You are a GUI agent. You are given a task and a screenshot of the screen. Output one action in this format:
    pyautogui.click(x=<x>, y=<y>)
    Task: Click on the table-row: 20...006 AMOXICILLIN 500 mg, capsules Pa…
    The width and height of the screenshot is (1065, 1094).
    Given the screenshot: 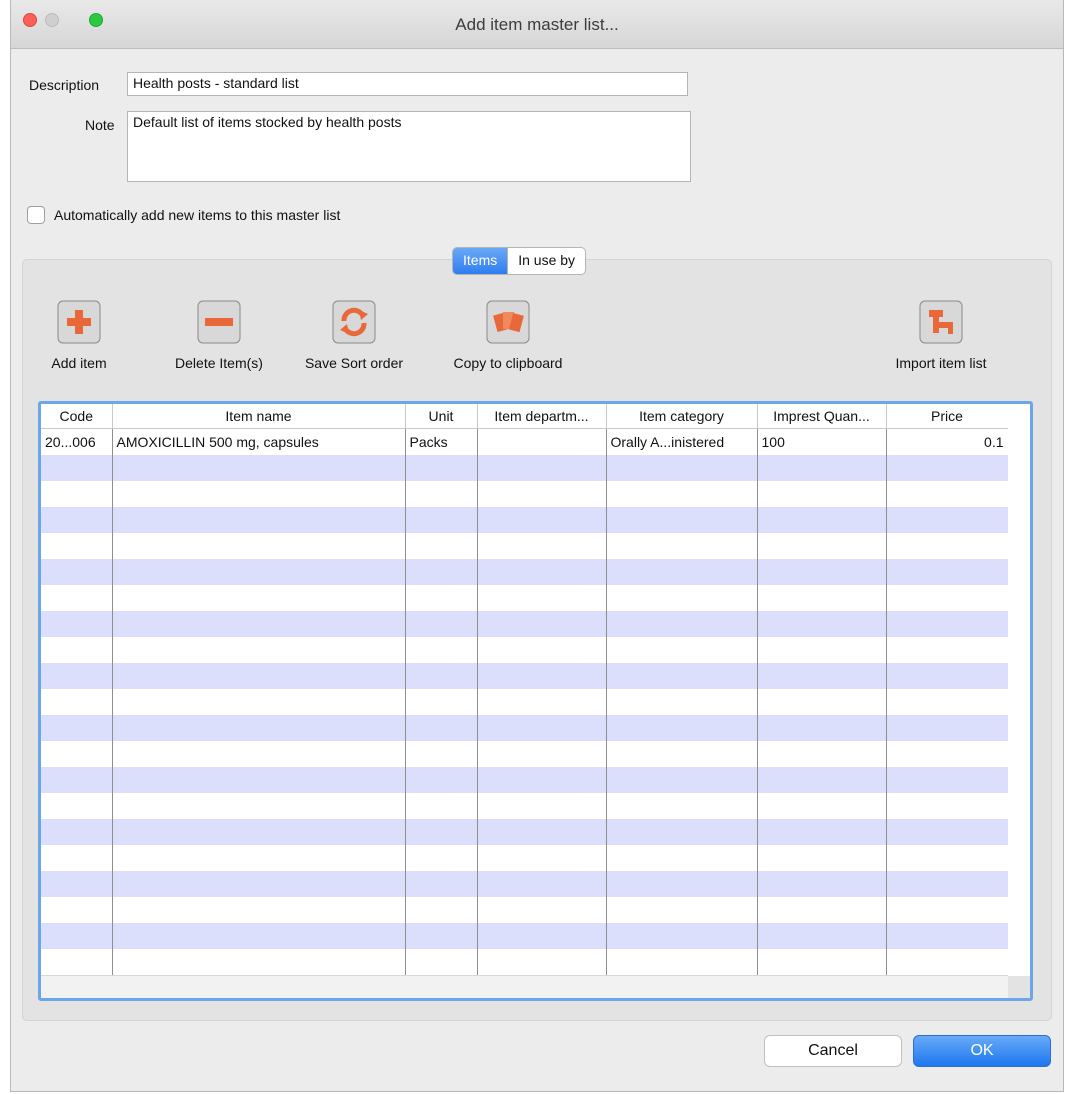 What is the action you would take?
    pyautogui.click(x=525, y=441)
    